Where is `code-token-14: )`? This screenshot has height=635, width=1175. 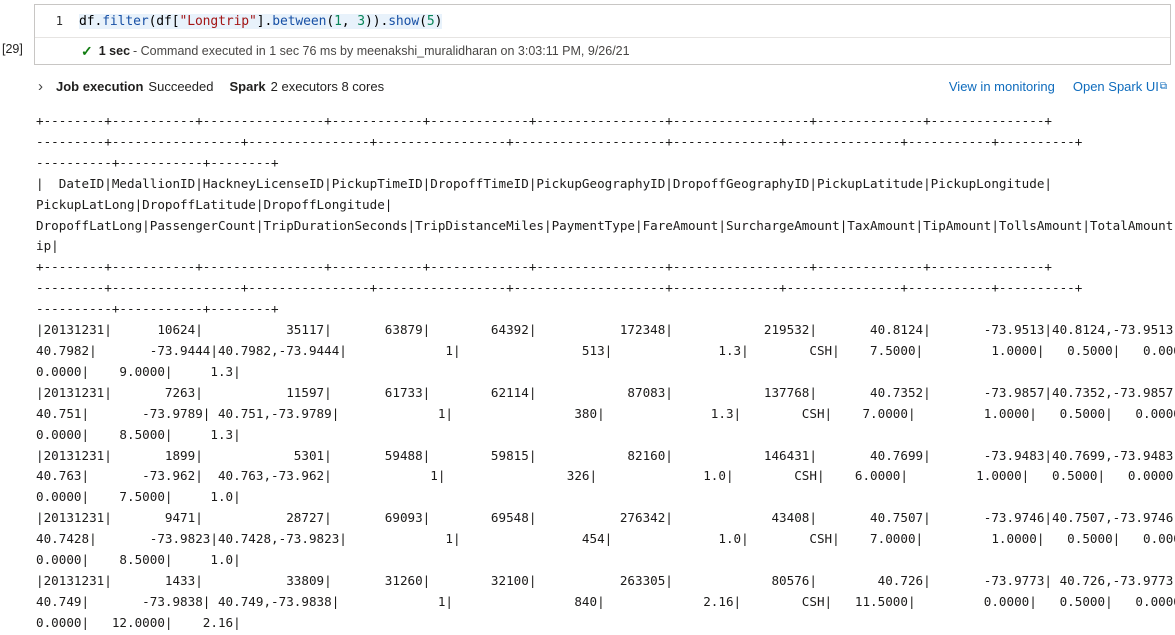
code-token-14: ) is located at coordinates (438, 21).